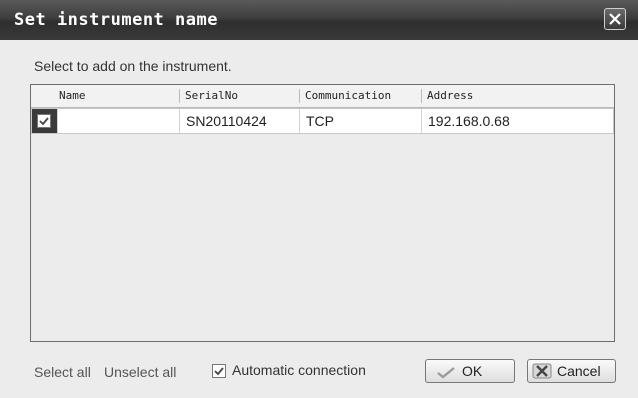 This screenshot has height=398, width=638. I want to click on column-header-serialno: SerialNo, so click(239, 96).